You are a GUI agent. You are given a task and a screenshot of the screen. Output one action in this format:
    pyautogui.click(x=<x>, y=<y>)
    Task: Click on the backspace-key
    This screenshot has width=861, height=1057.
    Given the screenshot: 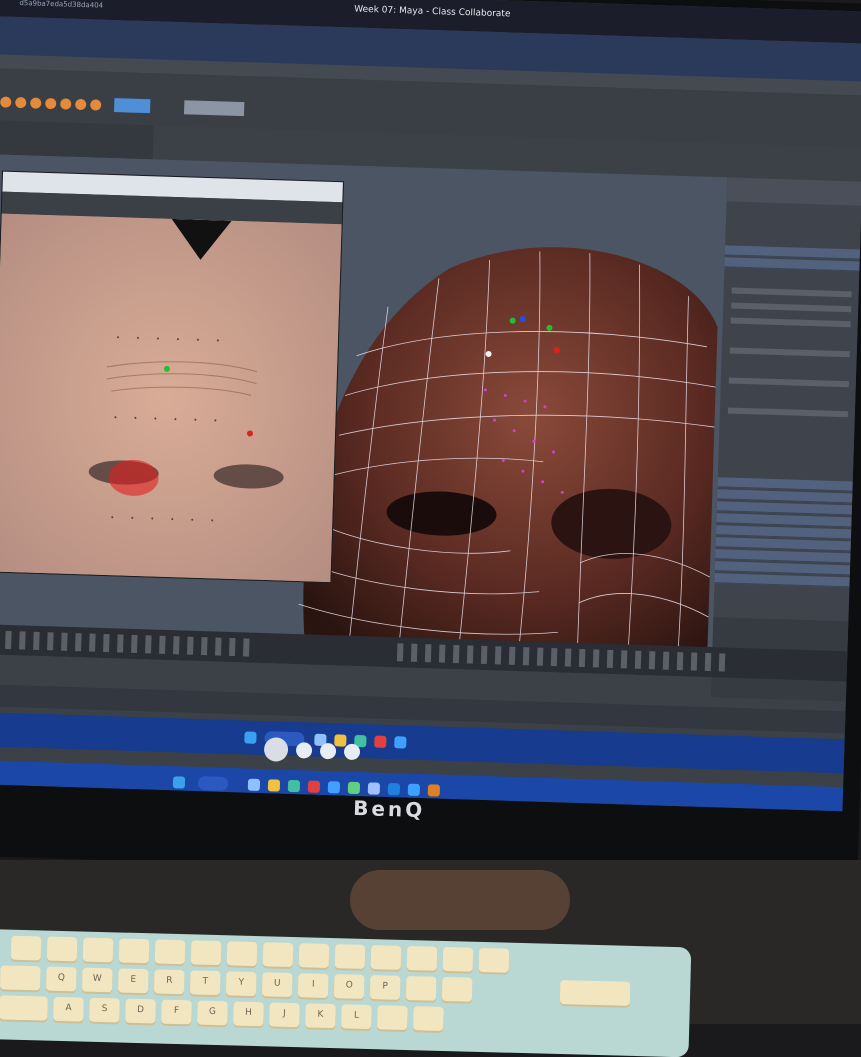 What is the action you would take?
    pyautogui.click(x=595, y=993)
    